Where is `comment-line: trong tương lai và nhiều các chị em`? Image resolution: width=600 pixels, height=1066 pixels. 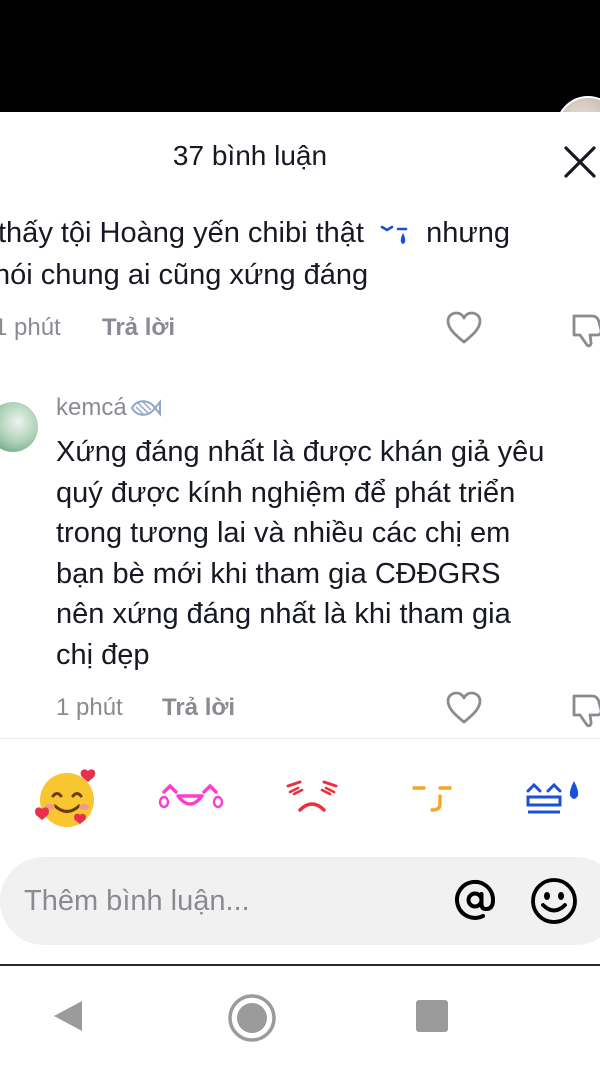
comment-line: trong tương lai và nhiều các chị em is located at coordinates (283, 533).